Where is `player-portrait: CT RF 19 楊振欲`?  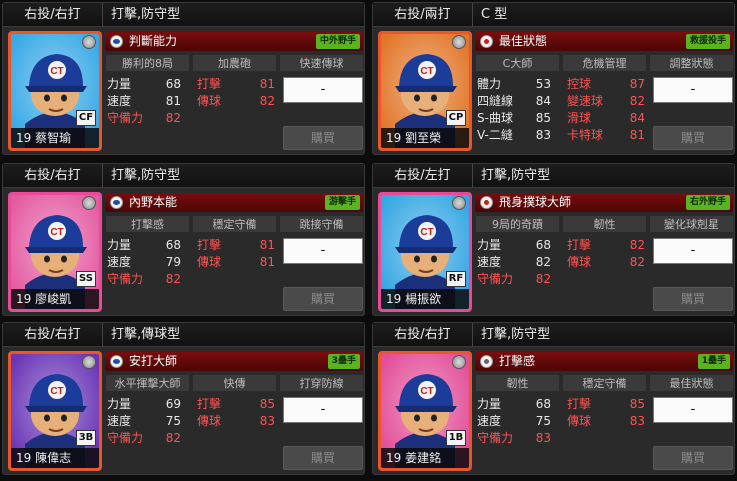
player-portrait: CT RF 19 楊振欲 is located at coordinates (425, 252).